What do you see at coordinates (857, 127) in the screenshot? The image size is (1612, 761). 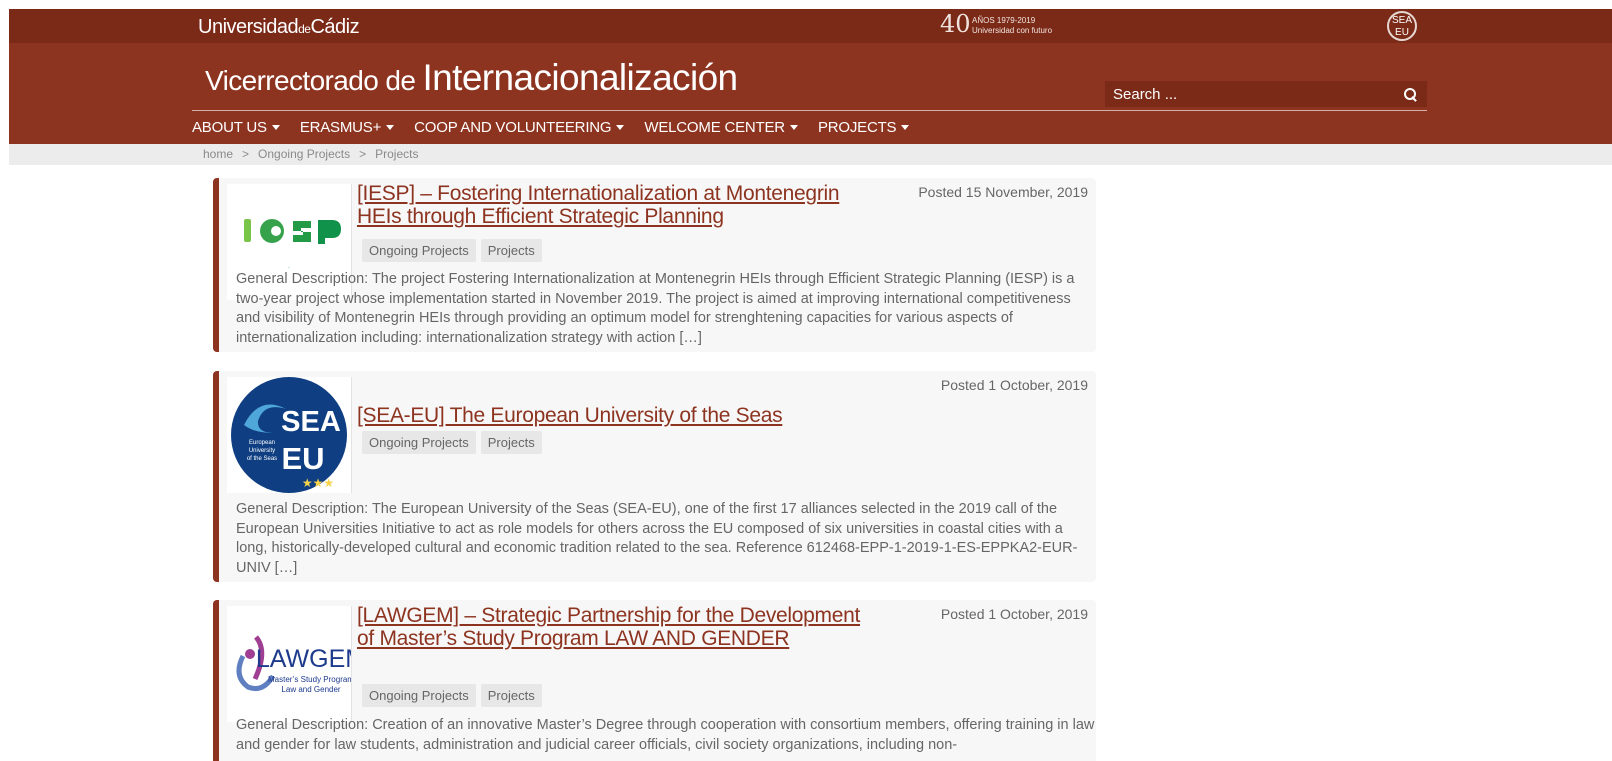 I see `nav-item-label: PROJECTS` at bounding box center [857, 127].